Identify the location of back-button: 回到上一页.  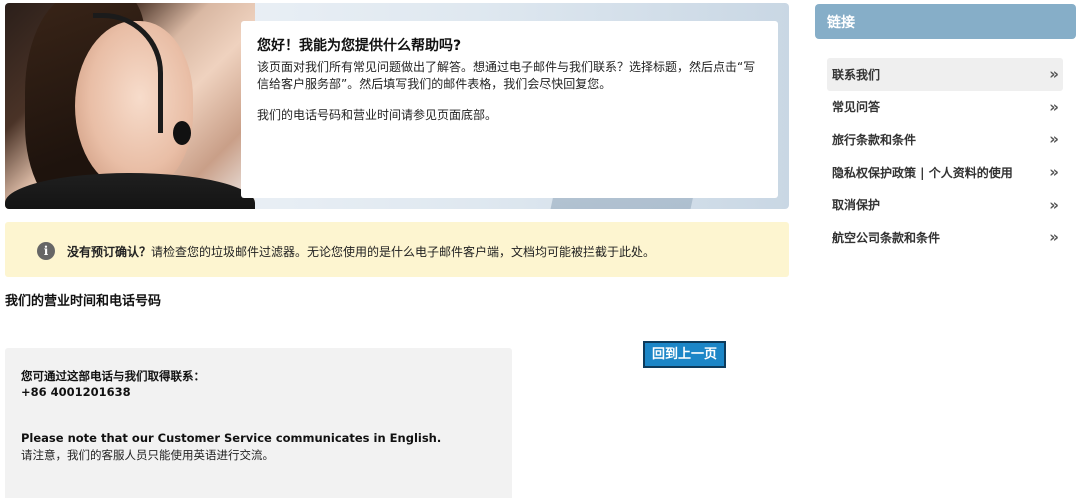
(684, 354).